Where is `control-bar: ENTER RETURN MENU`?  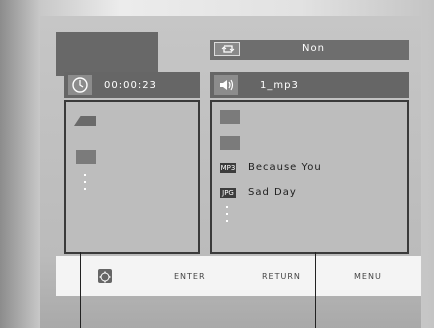
control-bar: ENTER RETURN MENU is located at coordinates (238, 276).